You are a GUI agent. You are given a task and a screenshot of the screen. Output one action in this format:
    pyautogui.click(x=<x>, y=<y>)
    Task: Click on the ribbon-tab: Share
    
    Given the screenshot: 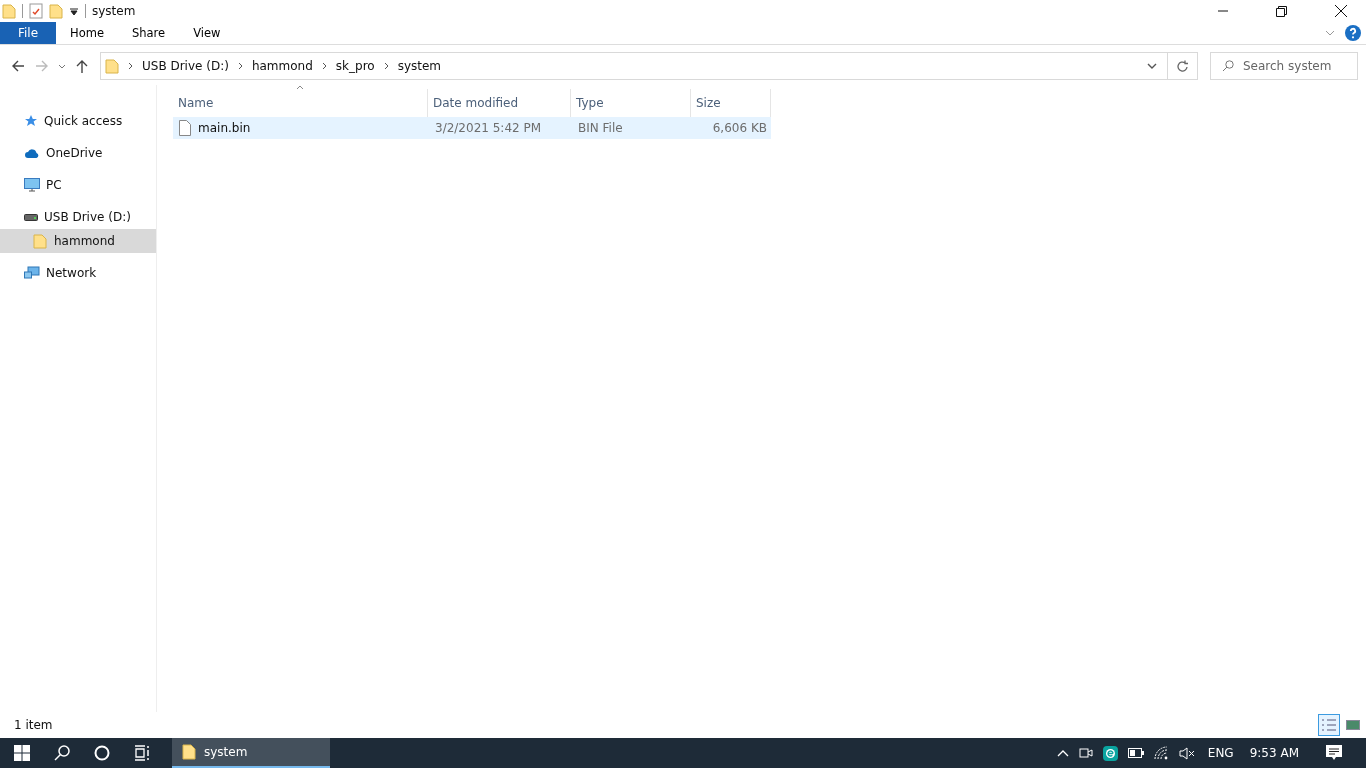 What is the action you would take?
    pyautogui.click(x=148, y=33)
    